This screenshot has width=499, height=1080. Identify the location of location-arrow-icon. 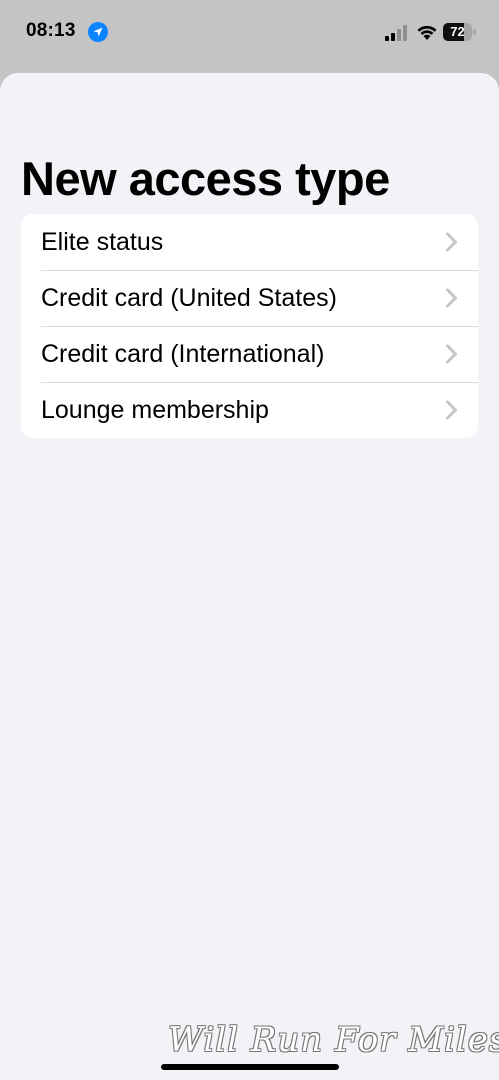
(98, 32).